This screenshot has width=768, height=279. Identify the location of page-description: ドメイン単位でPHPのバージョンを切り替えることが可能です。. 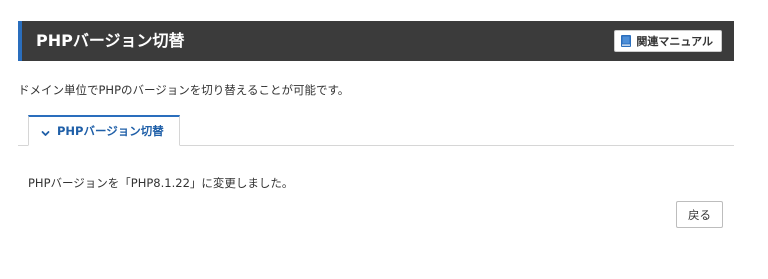
(184, 90).